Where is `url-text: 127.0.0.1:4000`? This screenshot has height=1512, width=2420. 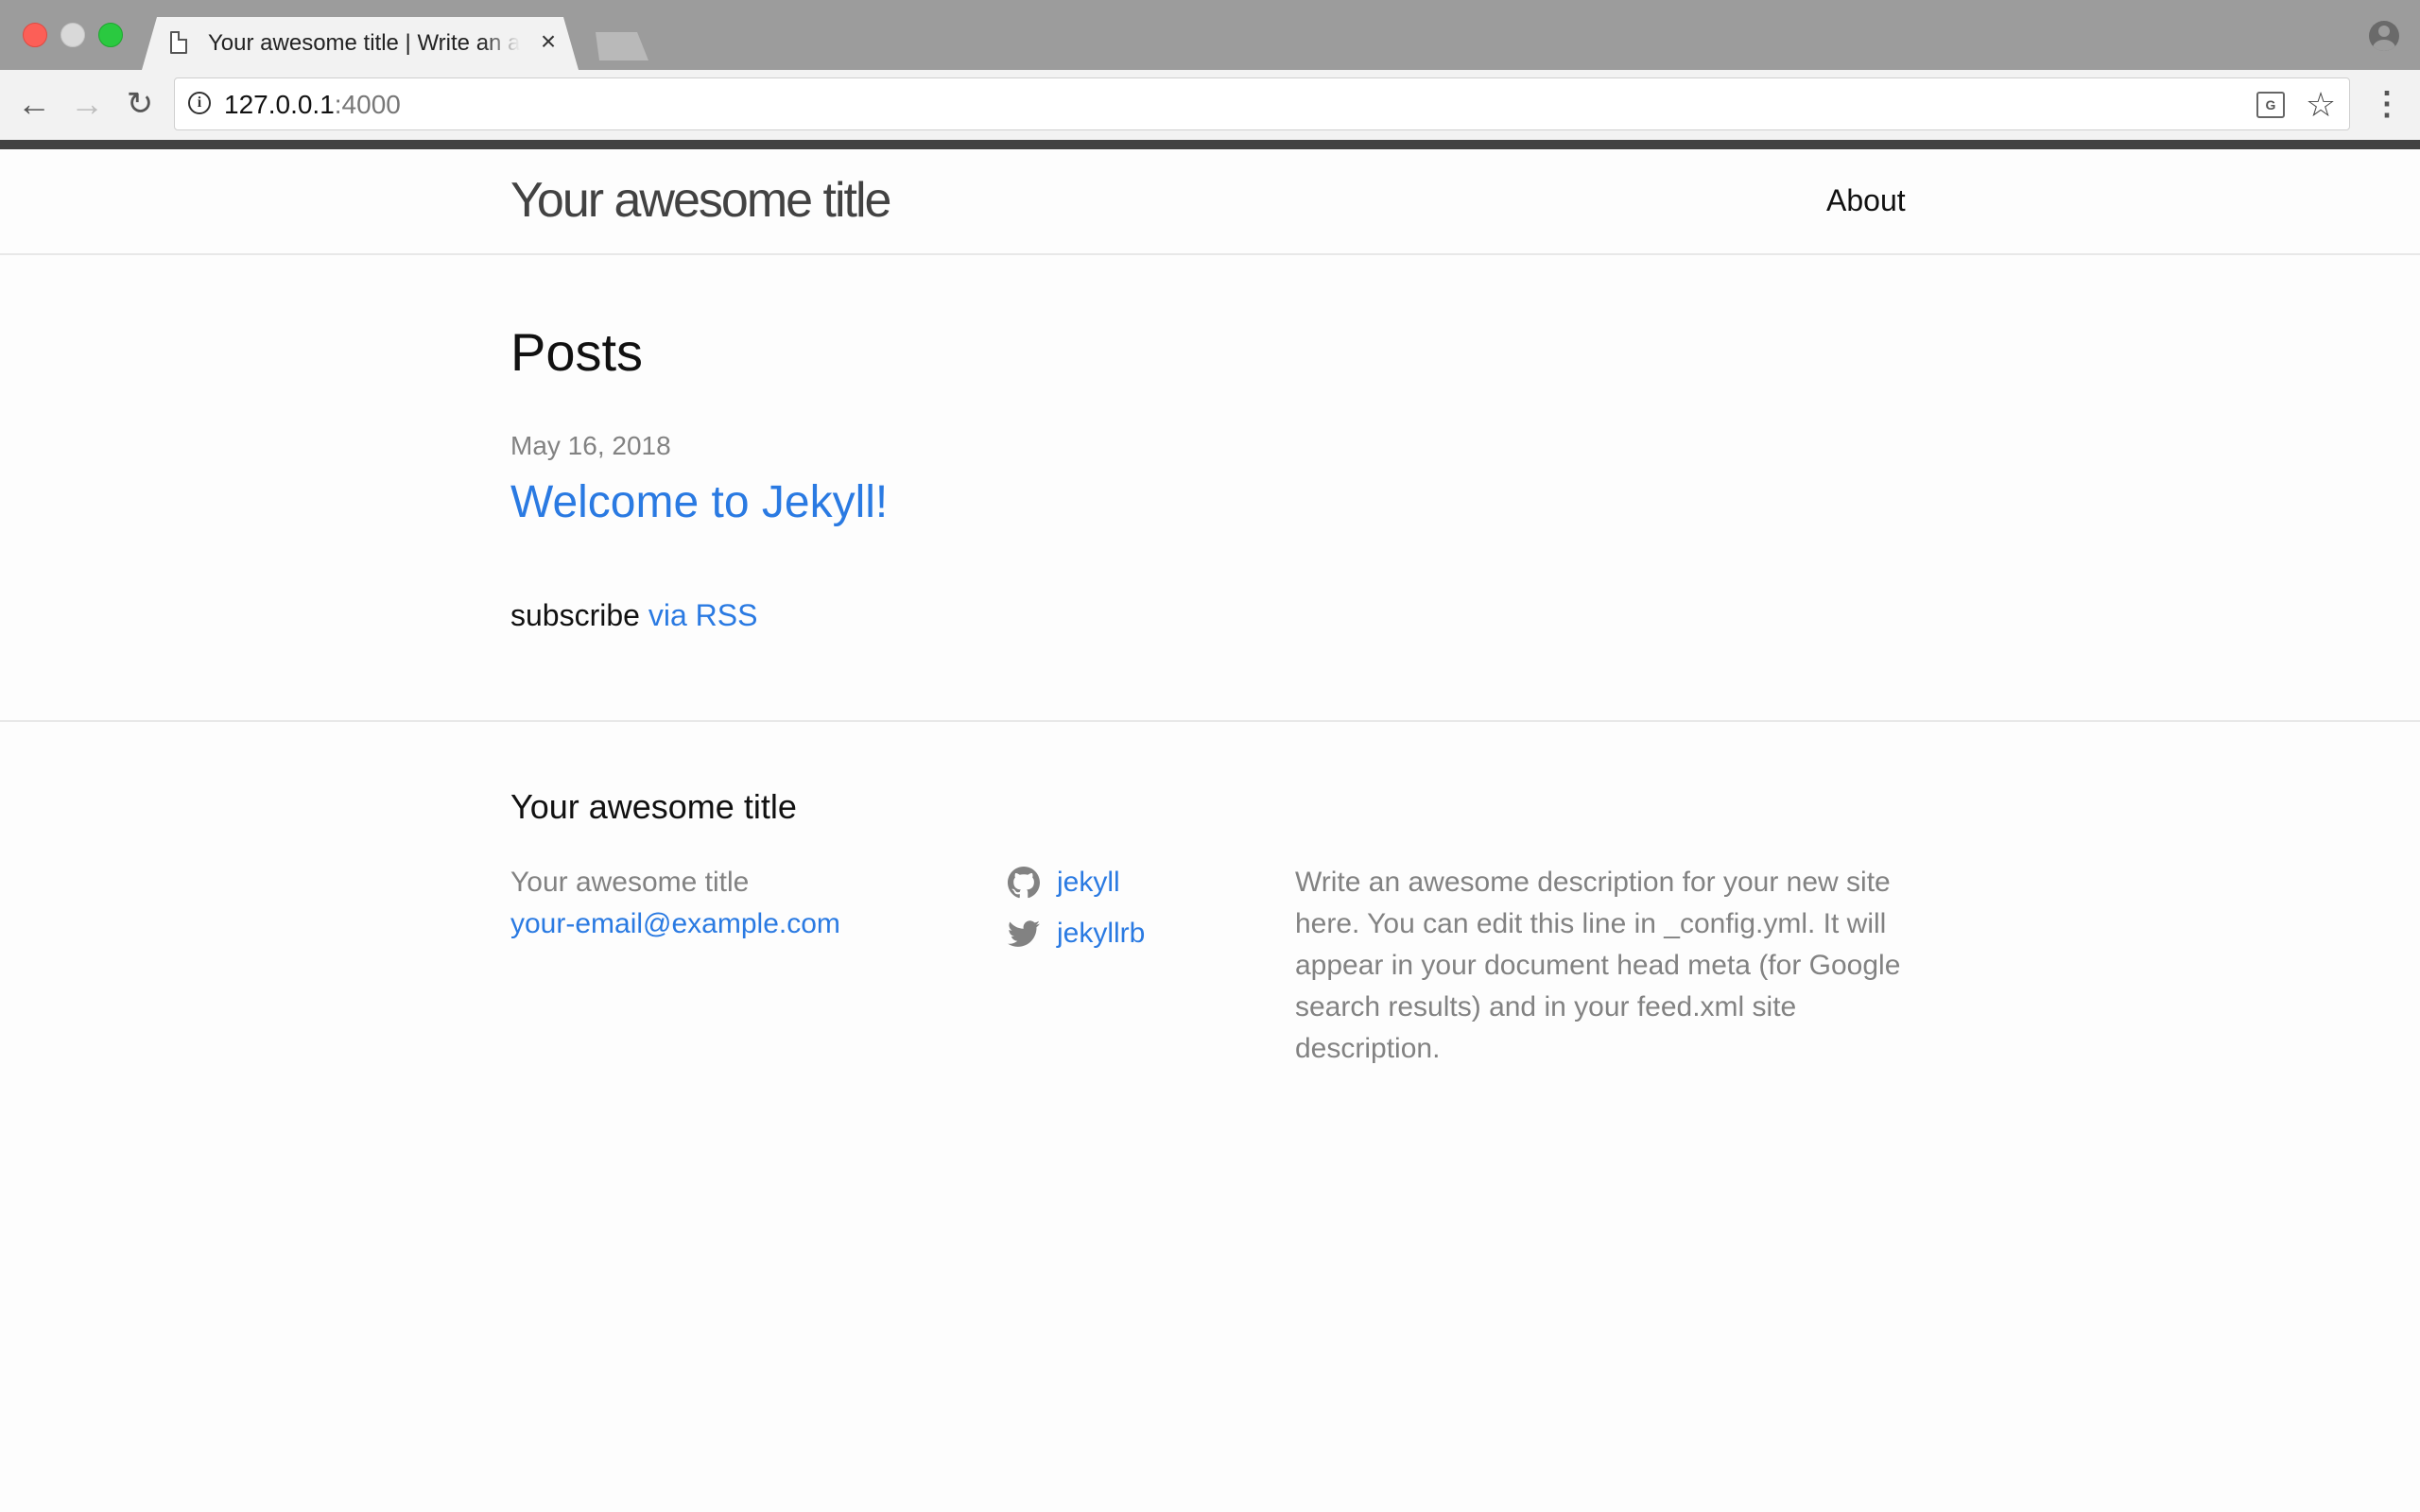
url-text: 127.0.0.1:4000 is located at coordinates (312, 105).